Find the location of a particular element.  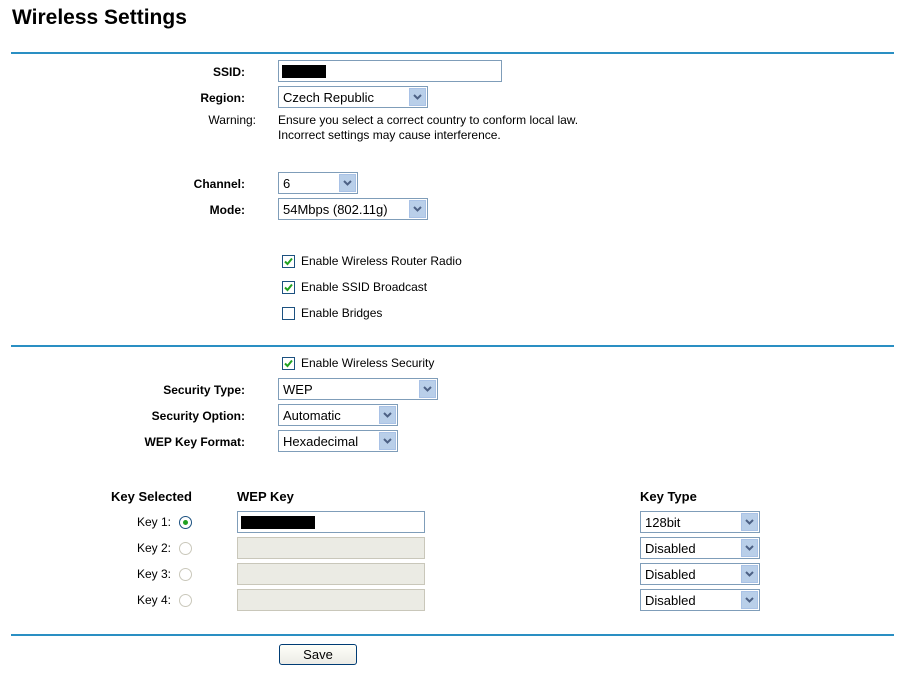

security-option-value: Automatic is located at coordinates (312, 415).